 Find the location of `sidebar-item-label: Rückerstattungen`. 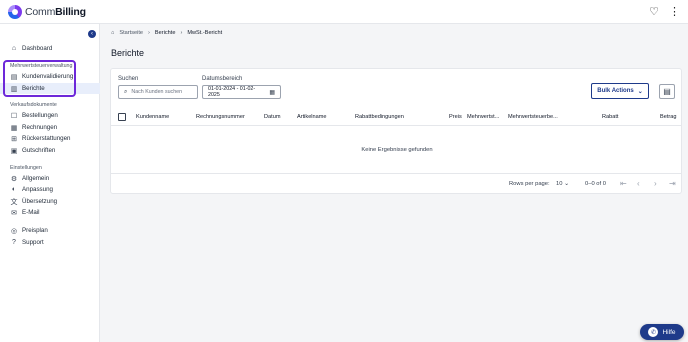

sidebar-item-label: Rückerstattungen is located at coordinates (46, 138).